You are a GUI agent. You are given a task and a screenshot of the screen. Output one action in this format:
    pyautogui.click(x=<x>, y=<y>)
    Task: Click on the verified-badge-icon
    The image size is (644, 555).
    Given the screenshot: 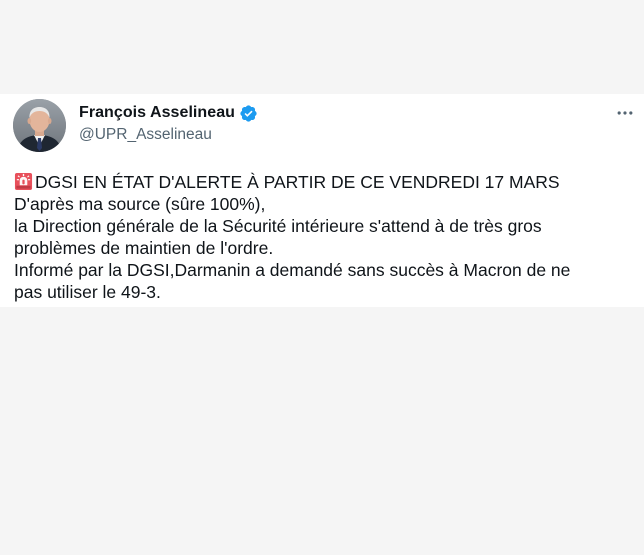 What is the action you would take?
    pyautogui.click(x=248, y=113)
    